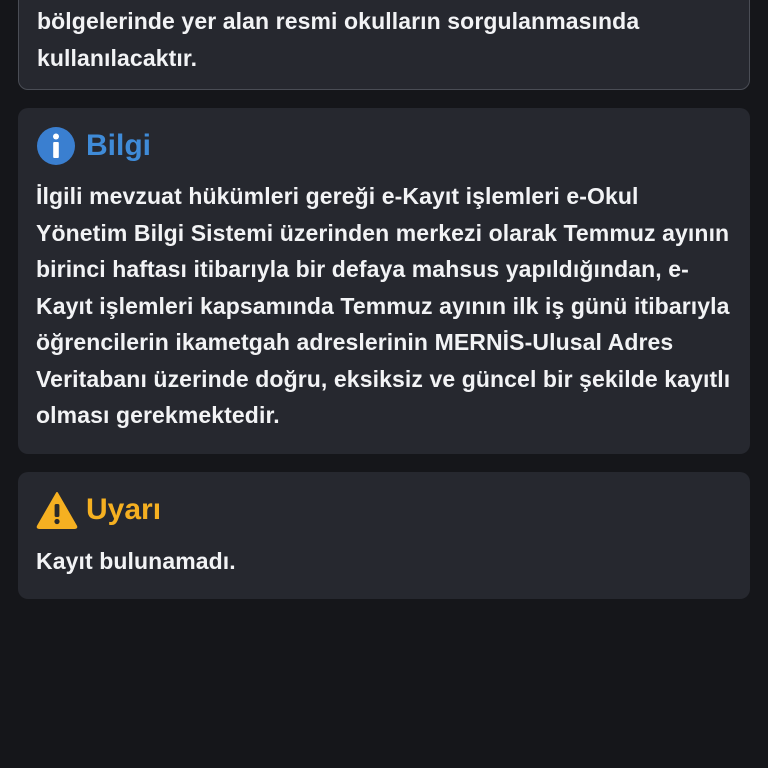  What do you see at coordinates (124, 509) in the screenshot?
I see `warning-title: Uyarı` at bounding box center [124, 509].